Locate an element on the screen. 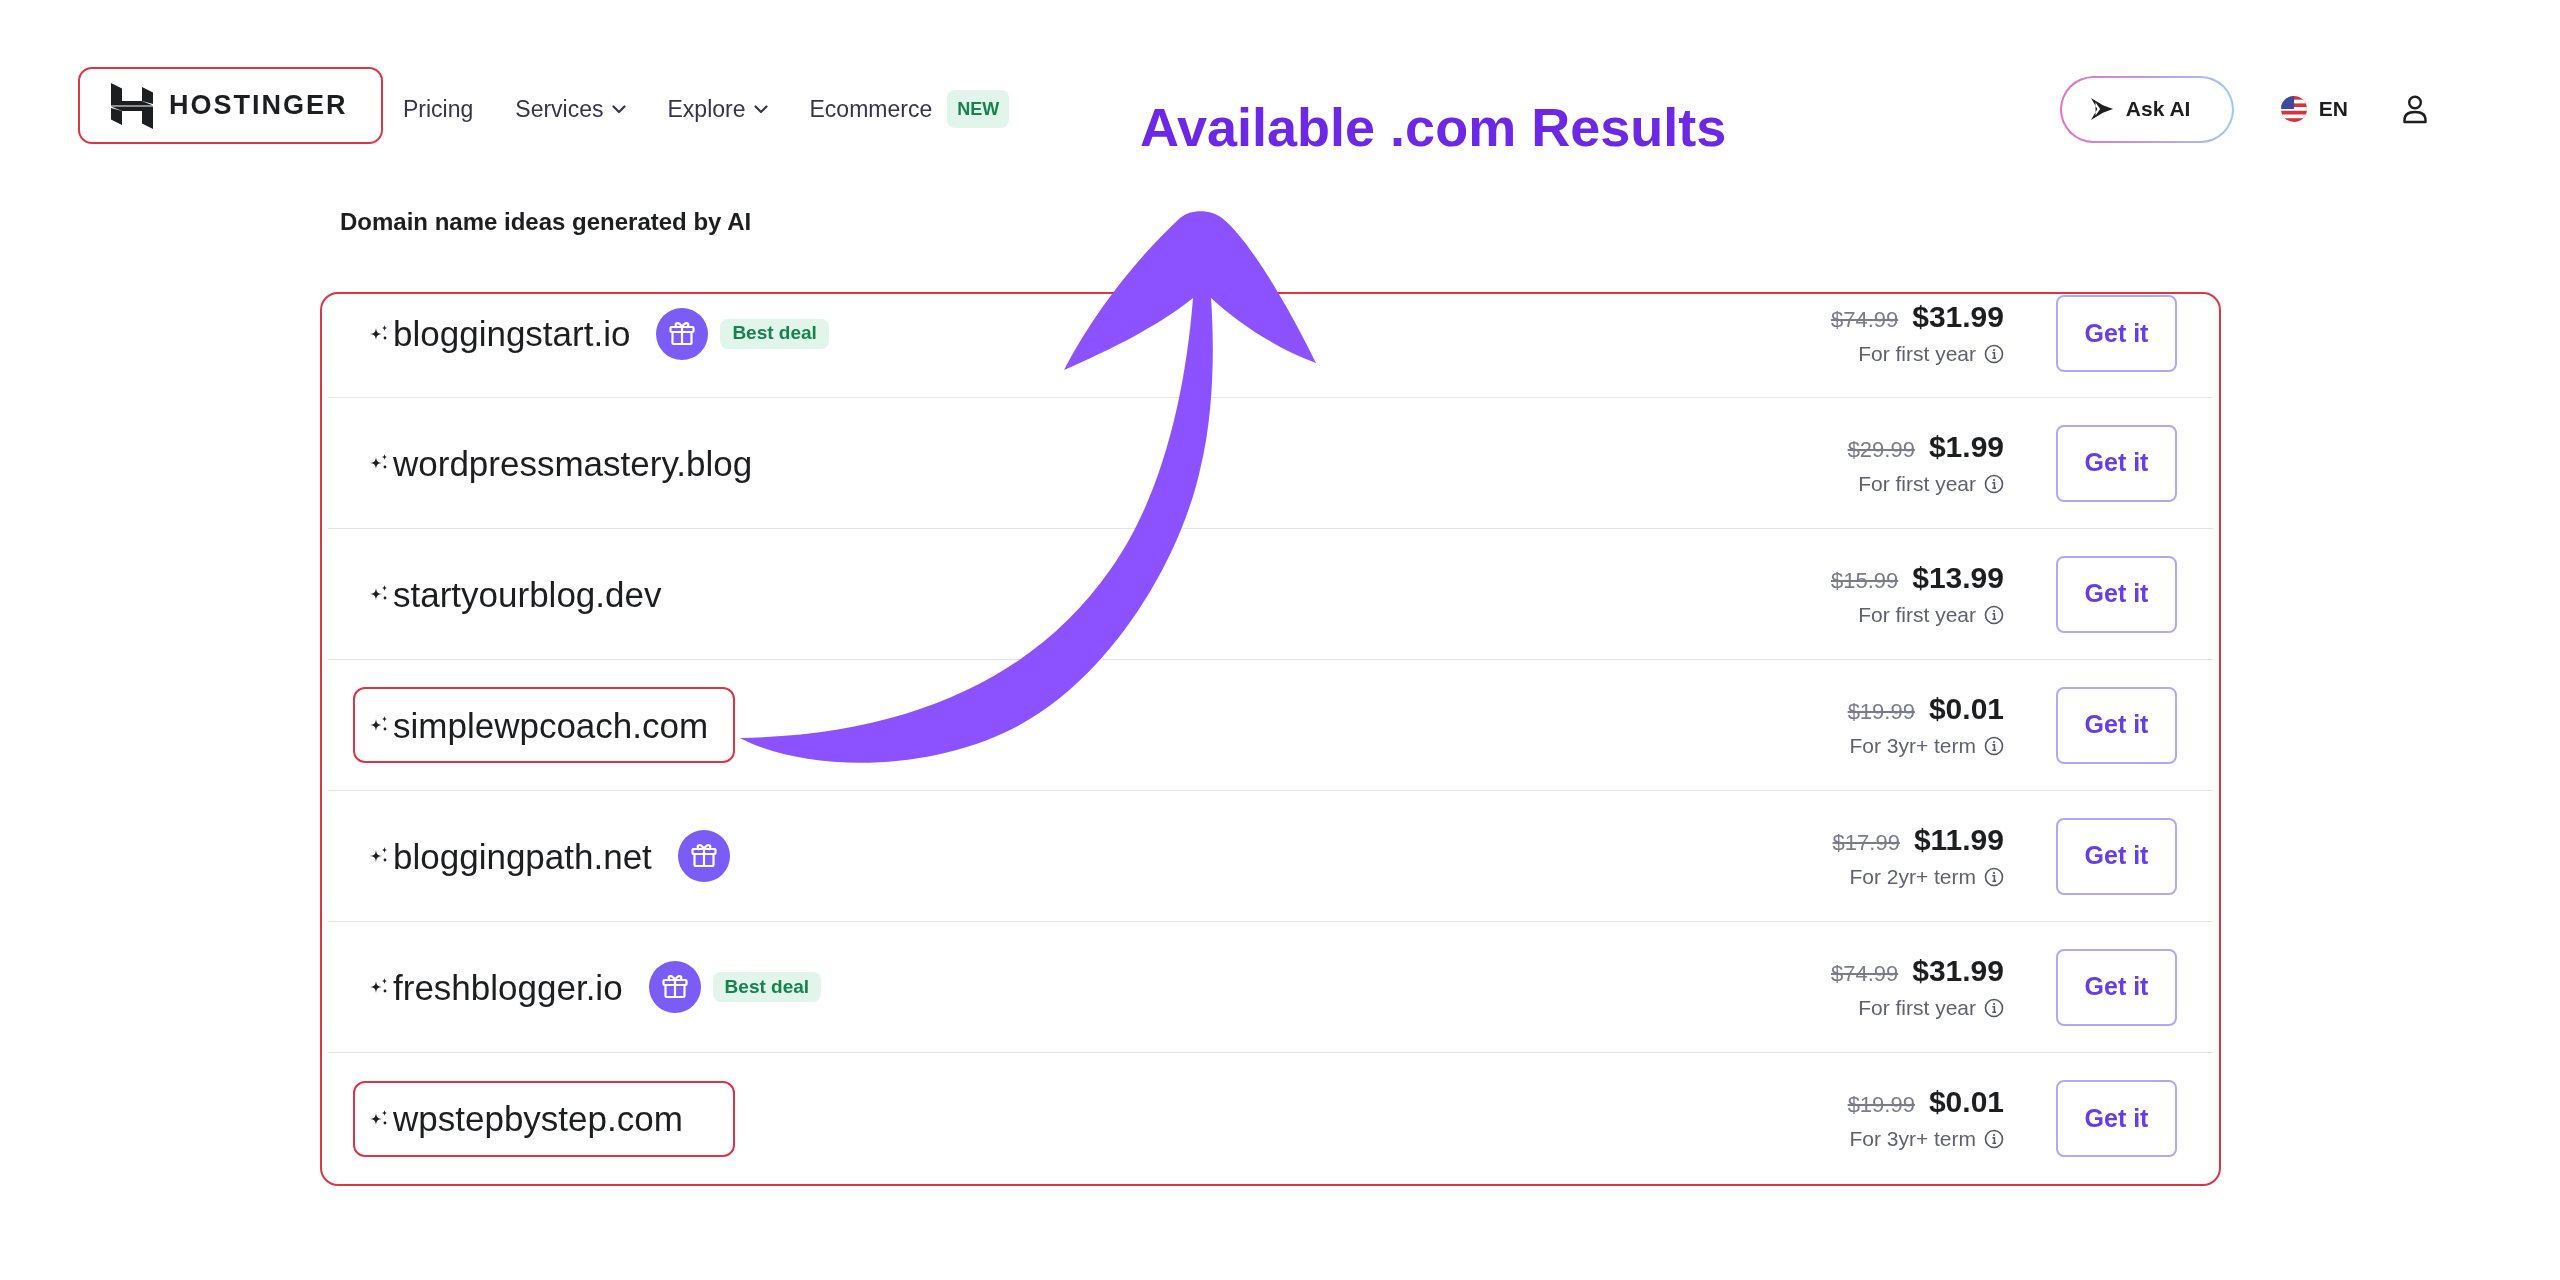 Image resolution: width=2560 pixels, height=1280 pixels. user-icon is located at coordinates (2415, 109).